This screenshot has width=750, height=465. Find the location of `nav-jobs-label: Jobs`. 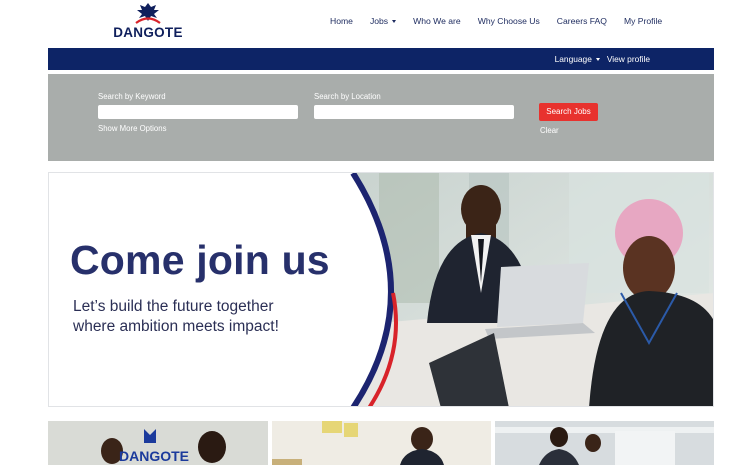

nav-jobs-label: Jobs is located at coordinates (379, 21).